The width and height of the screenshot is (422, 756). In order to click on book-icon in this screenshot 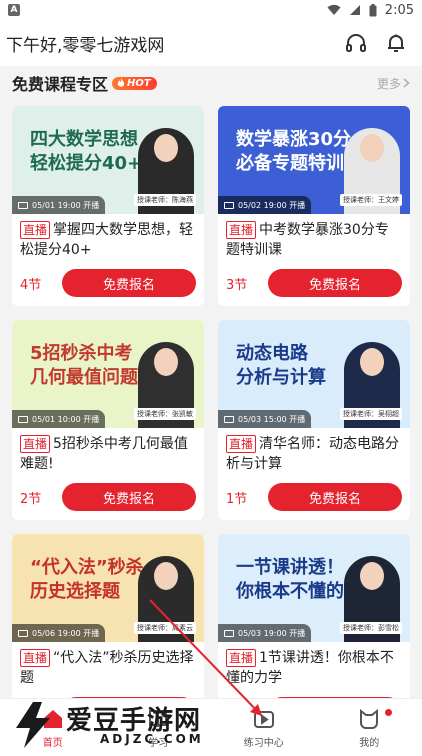, I will do `click(158, 719)`.